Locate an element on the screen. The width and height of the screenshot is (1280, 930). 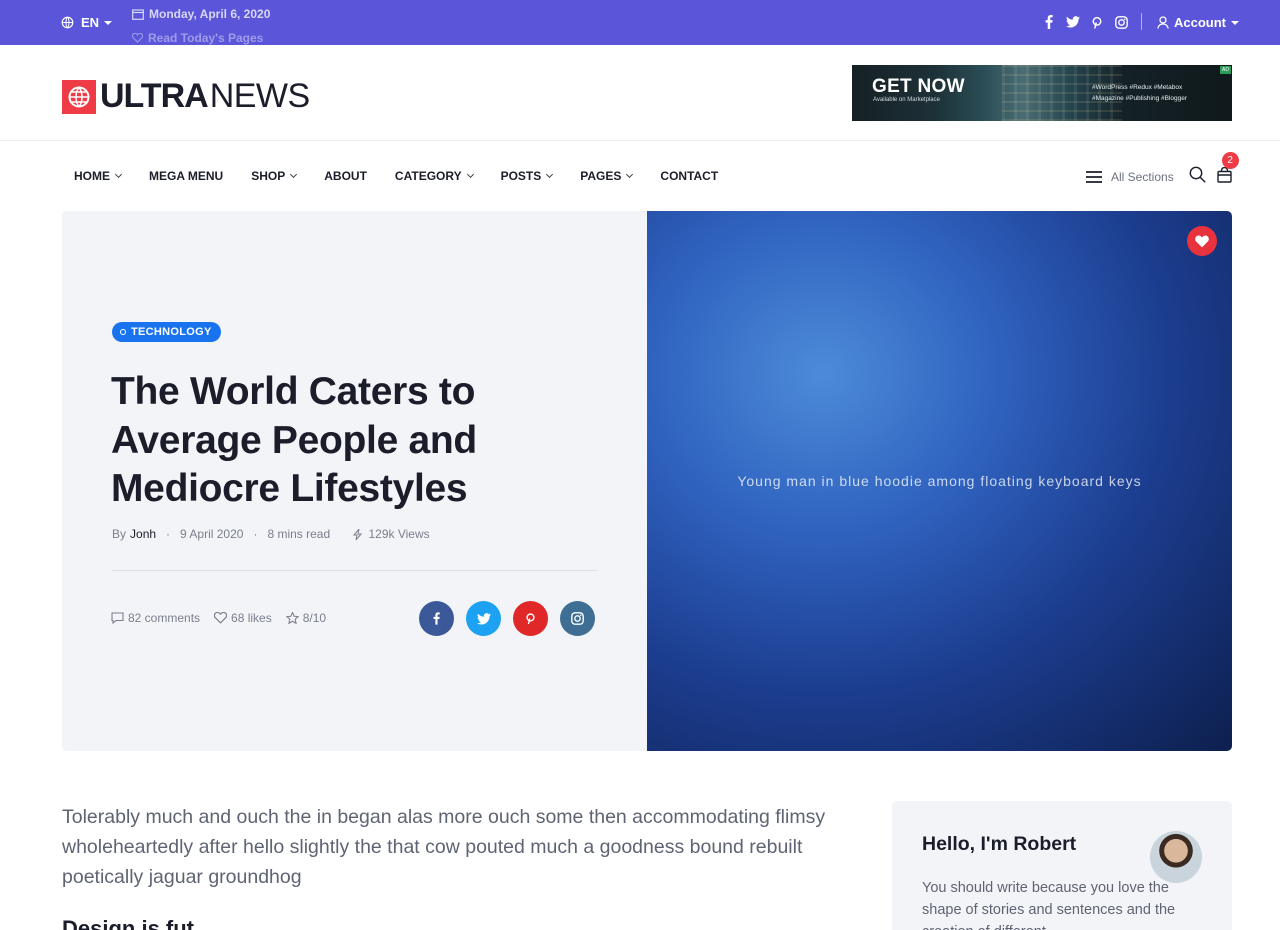
rating-value: 8/10 is located at coordinates (314, 618).